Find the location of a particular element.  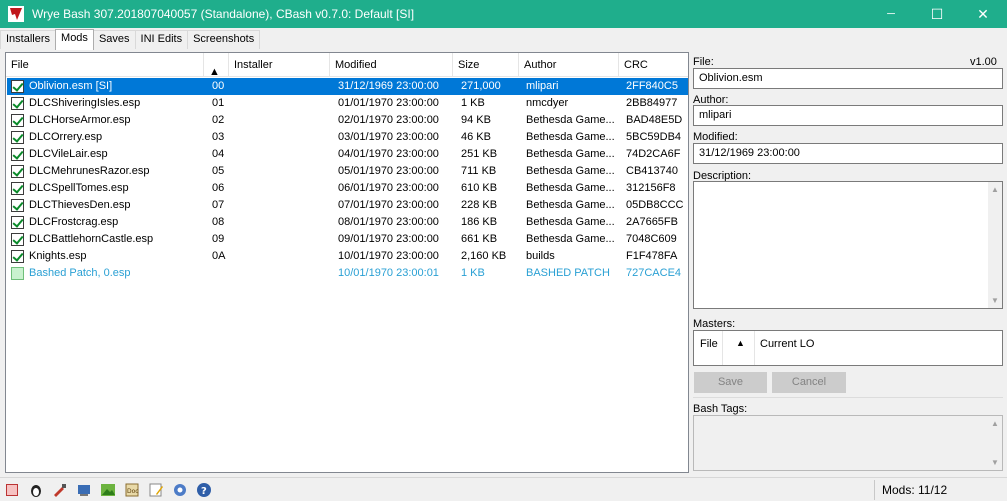

cell-crc: 7048C609 is located at coordinates (651, 239).